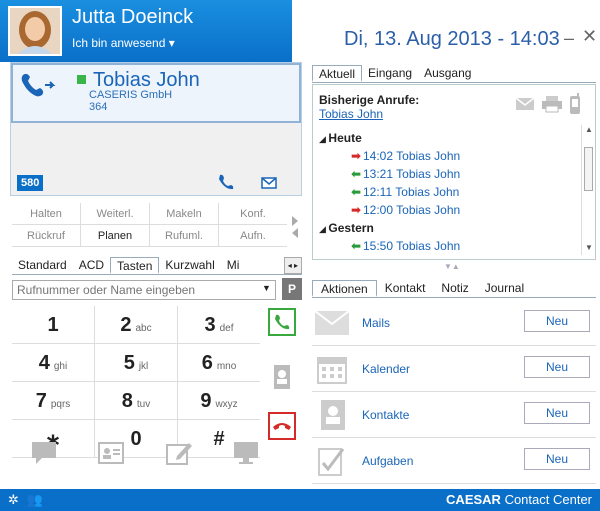  I want to click on tab-kontakt: Kontakt, so click(405, 288).